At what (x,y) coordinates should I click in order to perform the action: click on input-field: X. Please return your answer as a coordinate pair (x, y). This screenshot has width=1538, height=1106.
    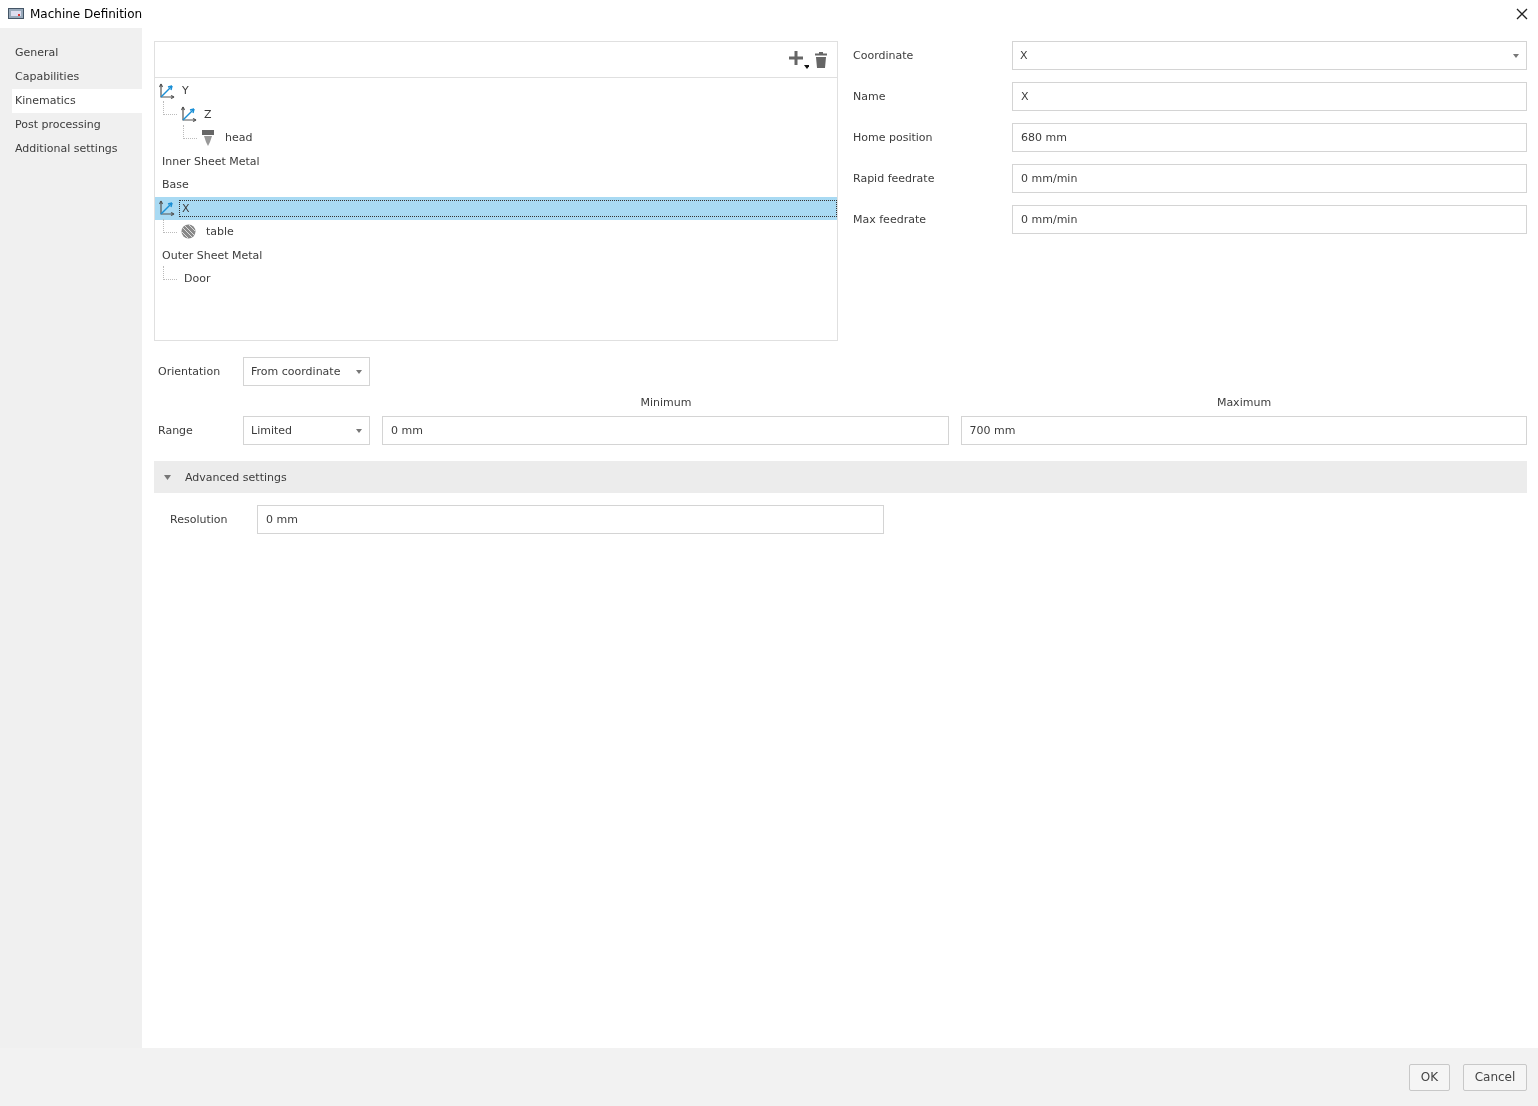
    Looking at the image, I should click on (1269, 96).